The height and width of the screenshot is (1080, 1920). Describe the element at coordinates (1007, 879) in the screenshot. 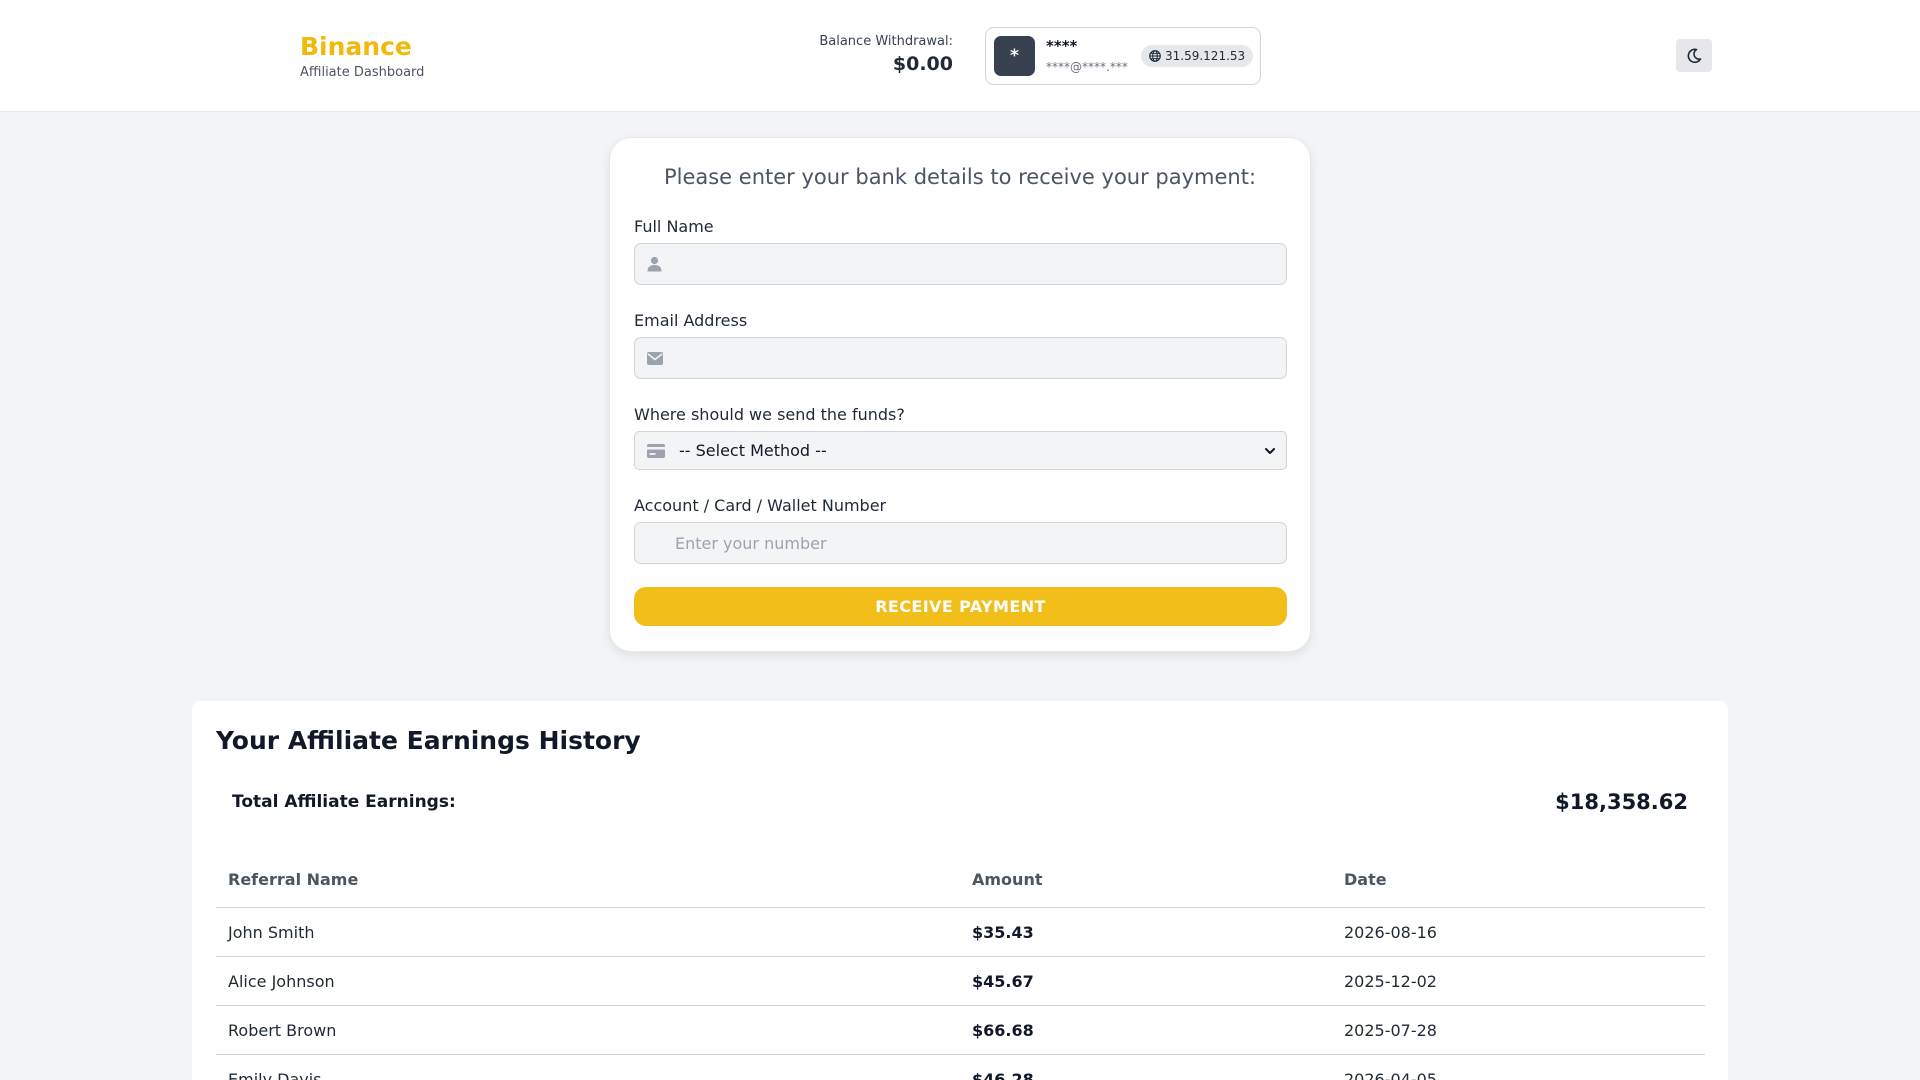

I see `column-header-amount: Amount` at that location.